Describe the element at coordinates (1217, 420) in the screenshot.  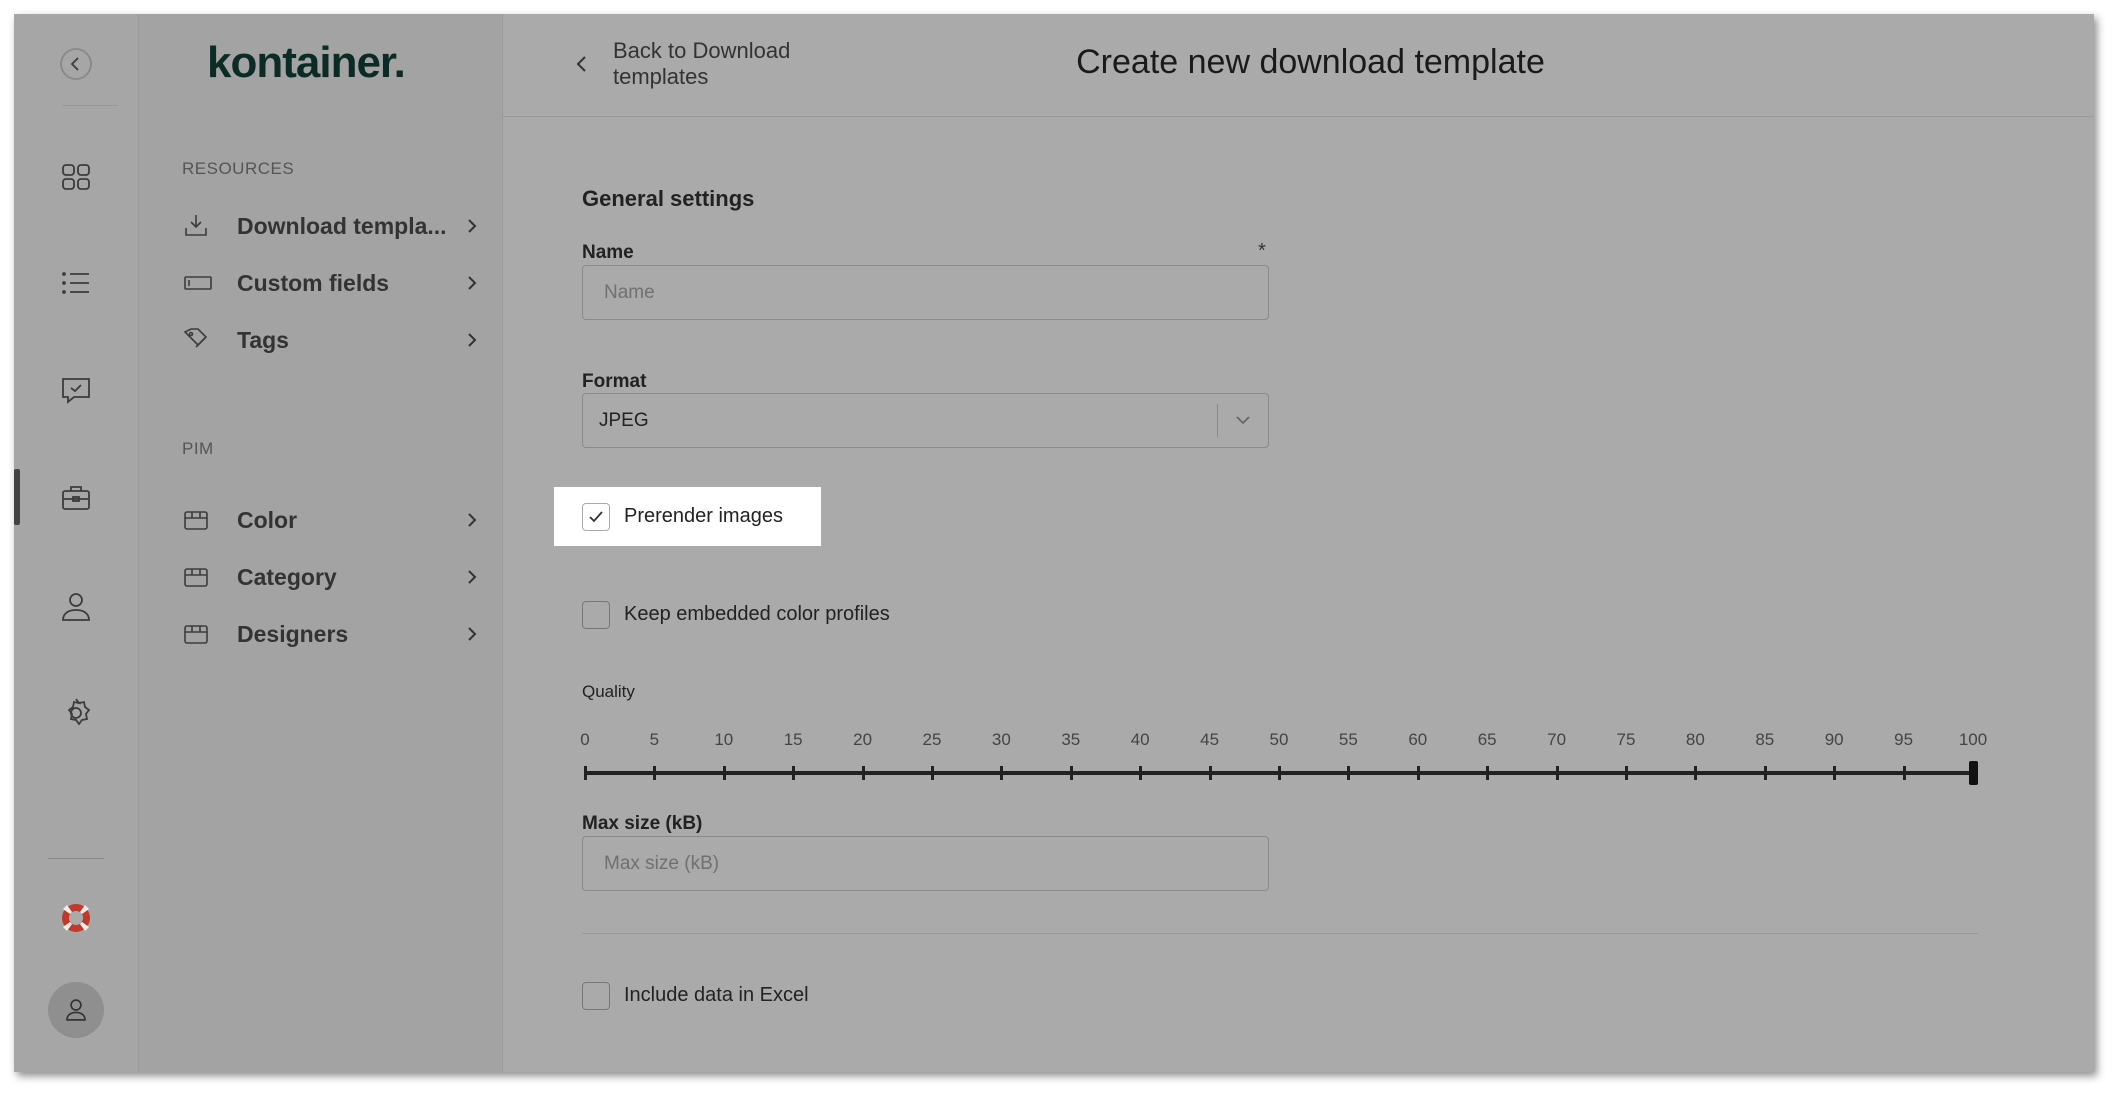
I see `select-divider` at that location.